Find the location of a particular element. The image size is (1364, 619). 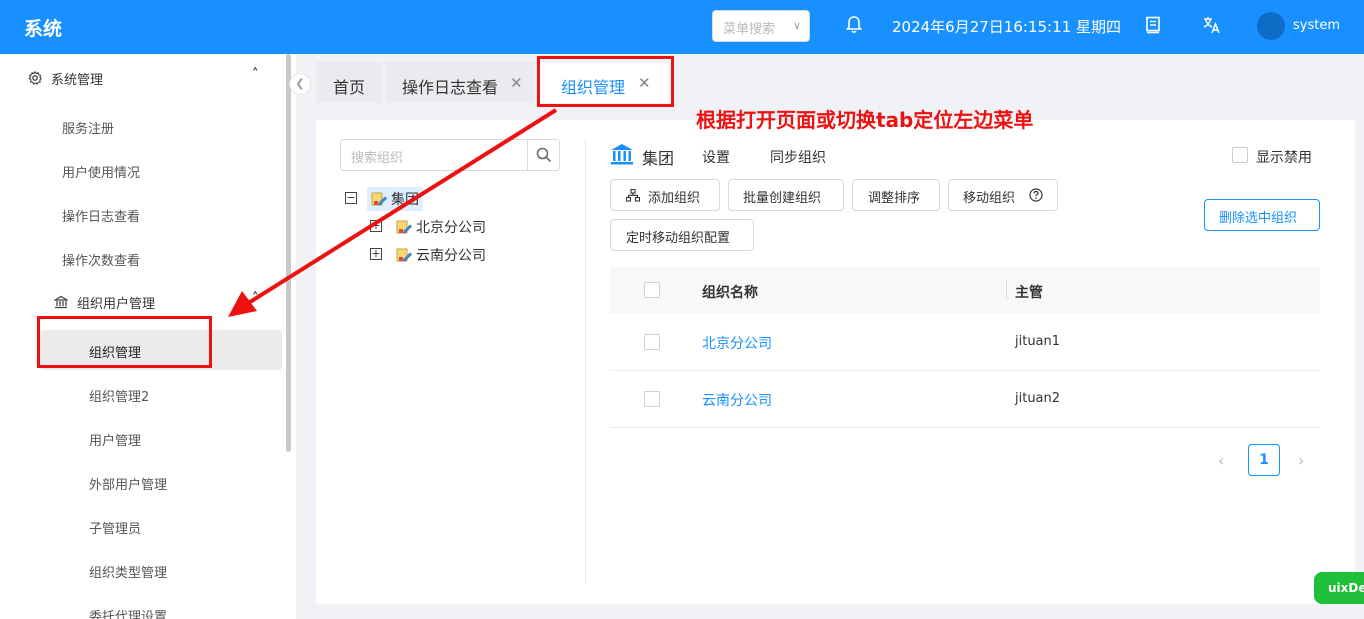

adjust-order-button: 调整排序 is located at coordinates (896, 195).